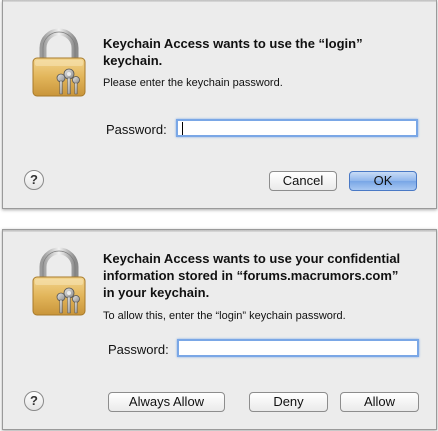 This screenshot has height=431, width=438. Describe the element at coordinates (383, 181) in the screenshot. I see `ok-button: OK` at that location.